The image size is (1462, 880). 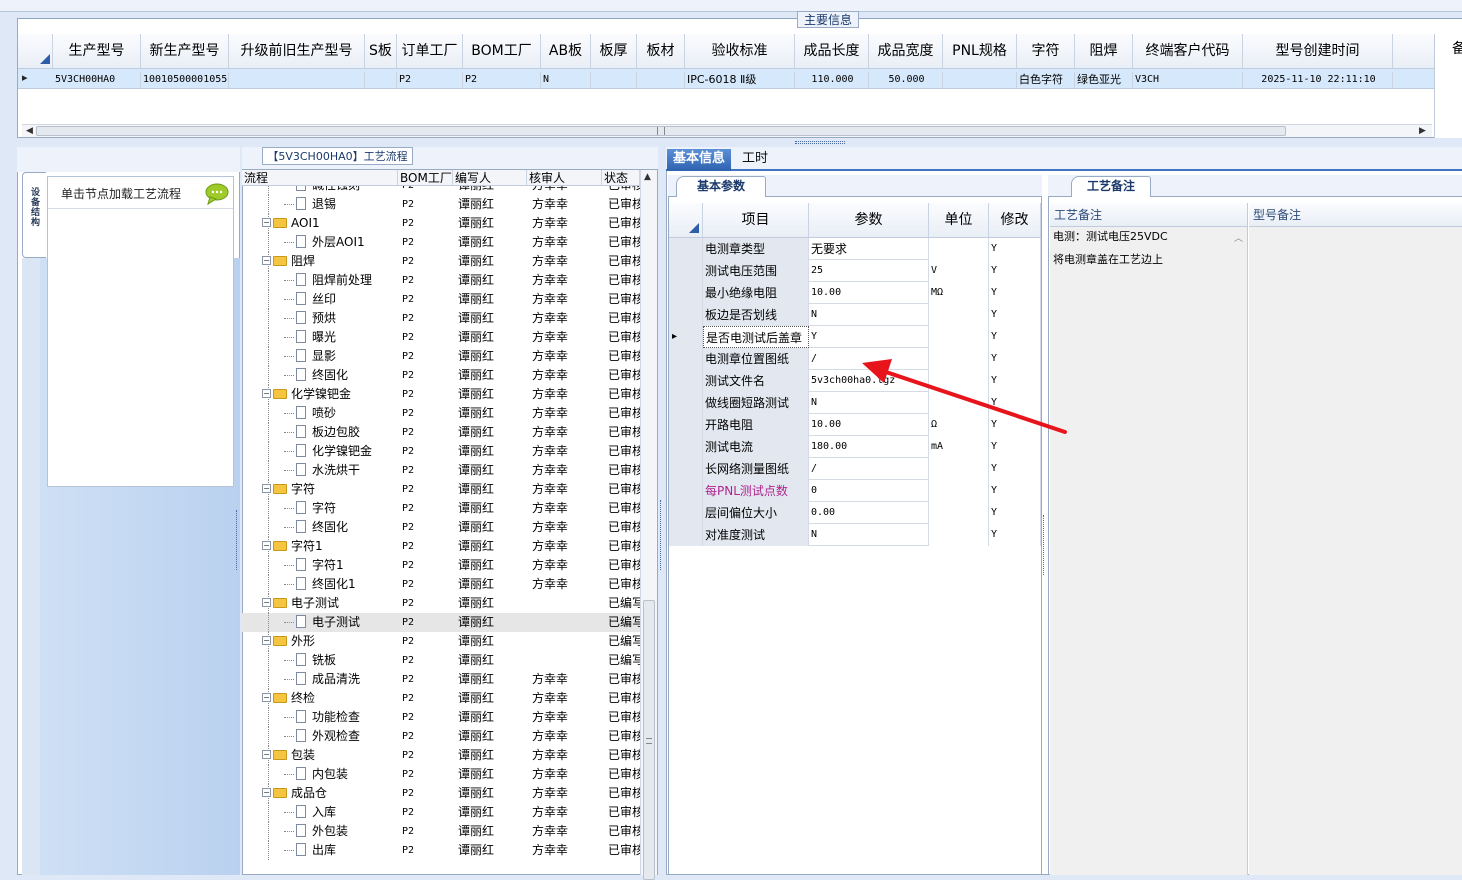 I want to click on param-row: 层间偏位大小 0.00 Y, so click(x=855, y=513).